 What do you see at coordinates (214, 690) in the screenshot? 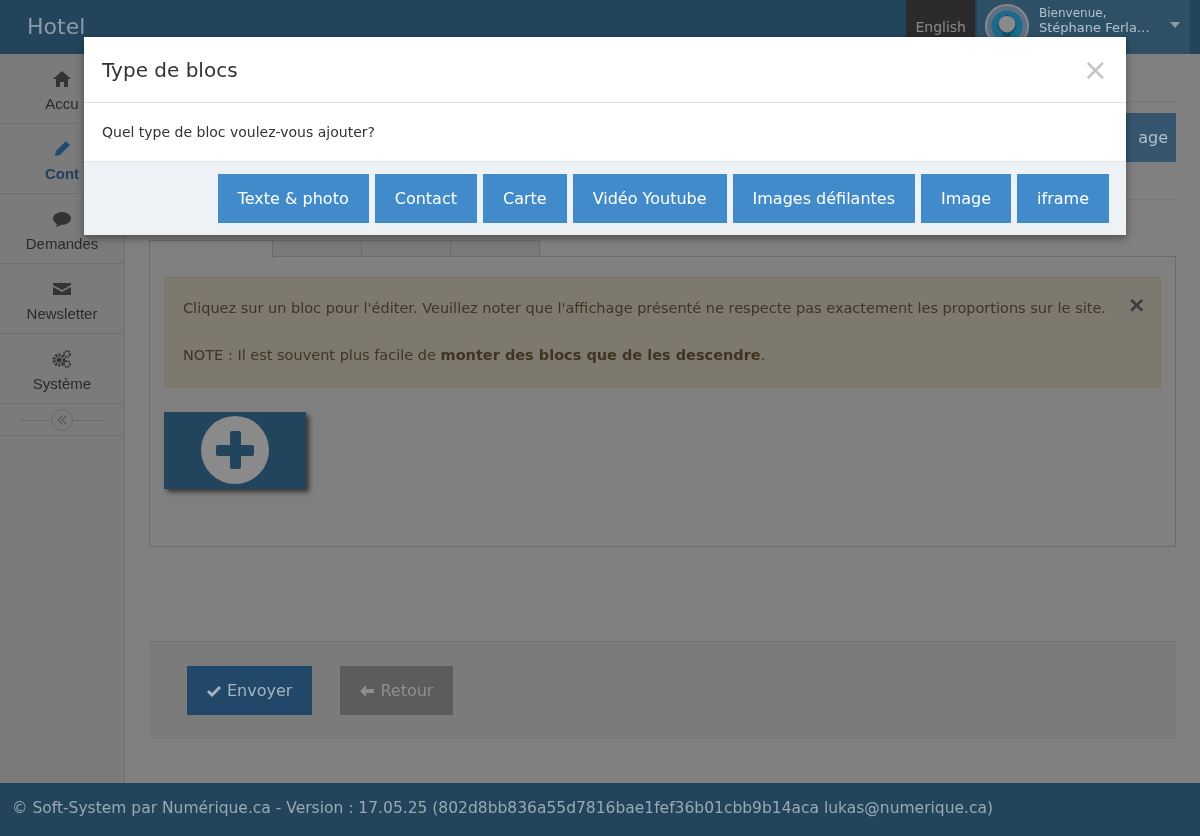
I see `checkmark-icon` at bounding box center [214, 690].